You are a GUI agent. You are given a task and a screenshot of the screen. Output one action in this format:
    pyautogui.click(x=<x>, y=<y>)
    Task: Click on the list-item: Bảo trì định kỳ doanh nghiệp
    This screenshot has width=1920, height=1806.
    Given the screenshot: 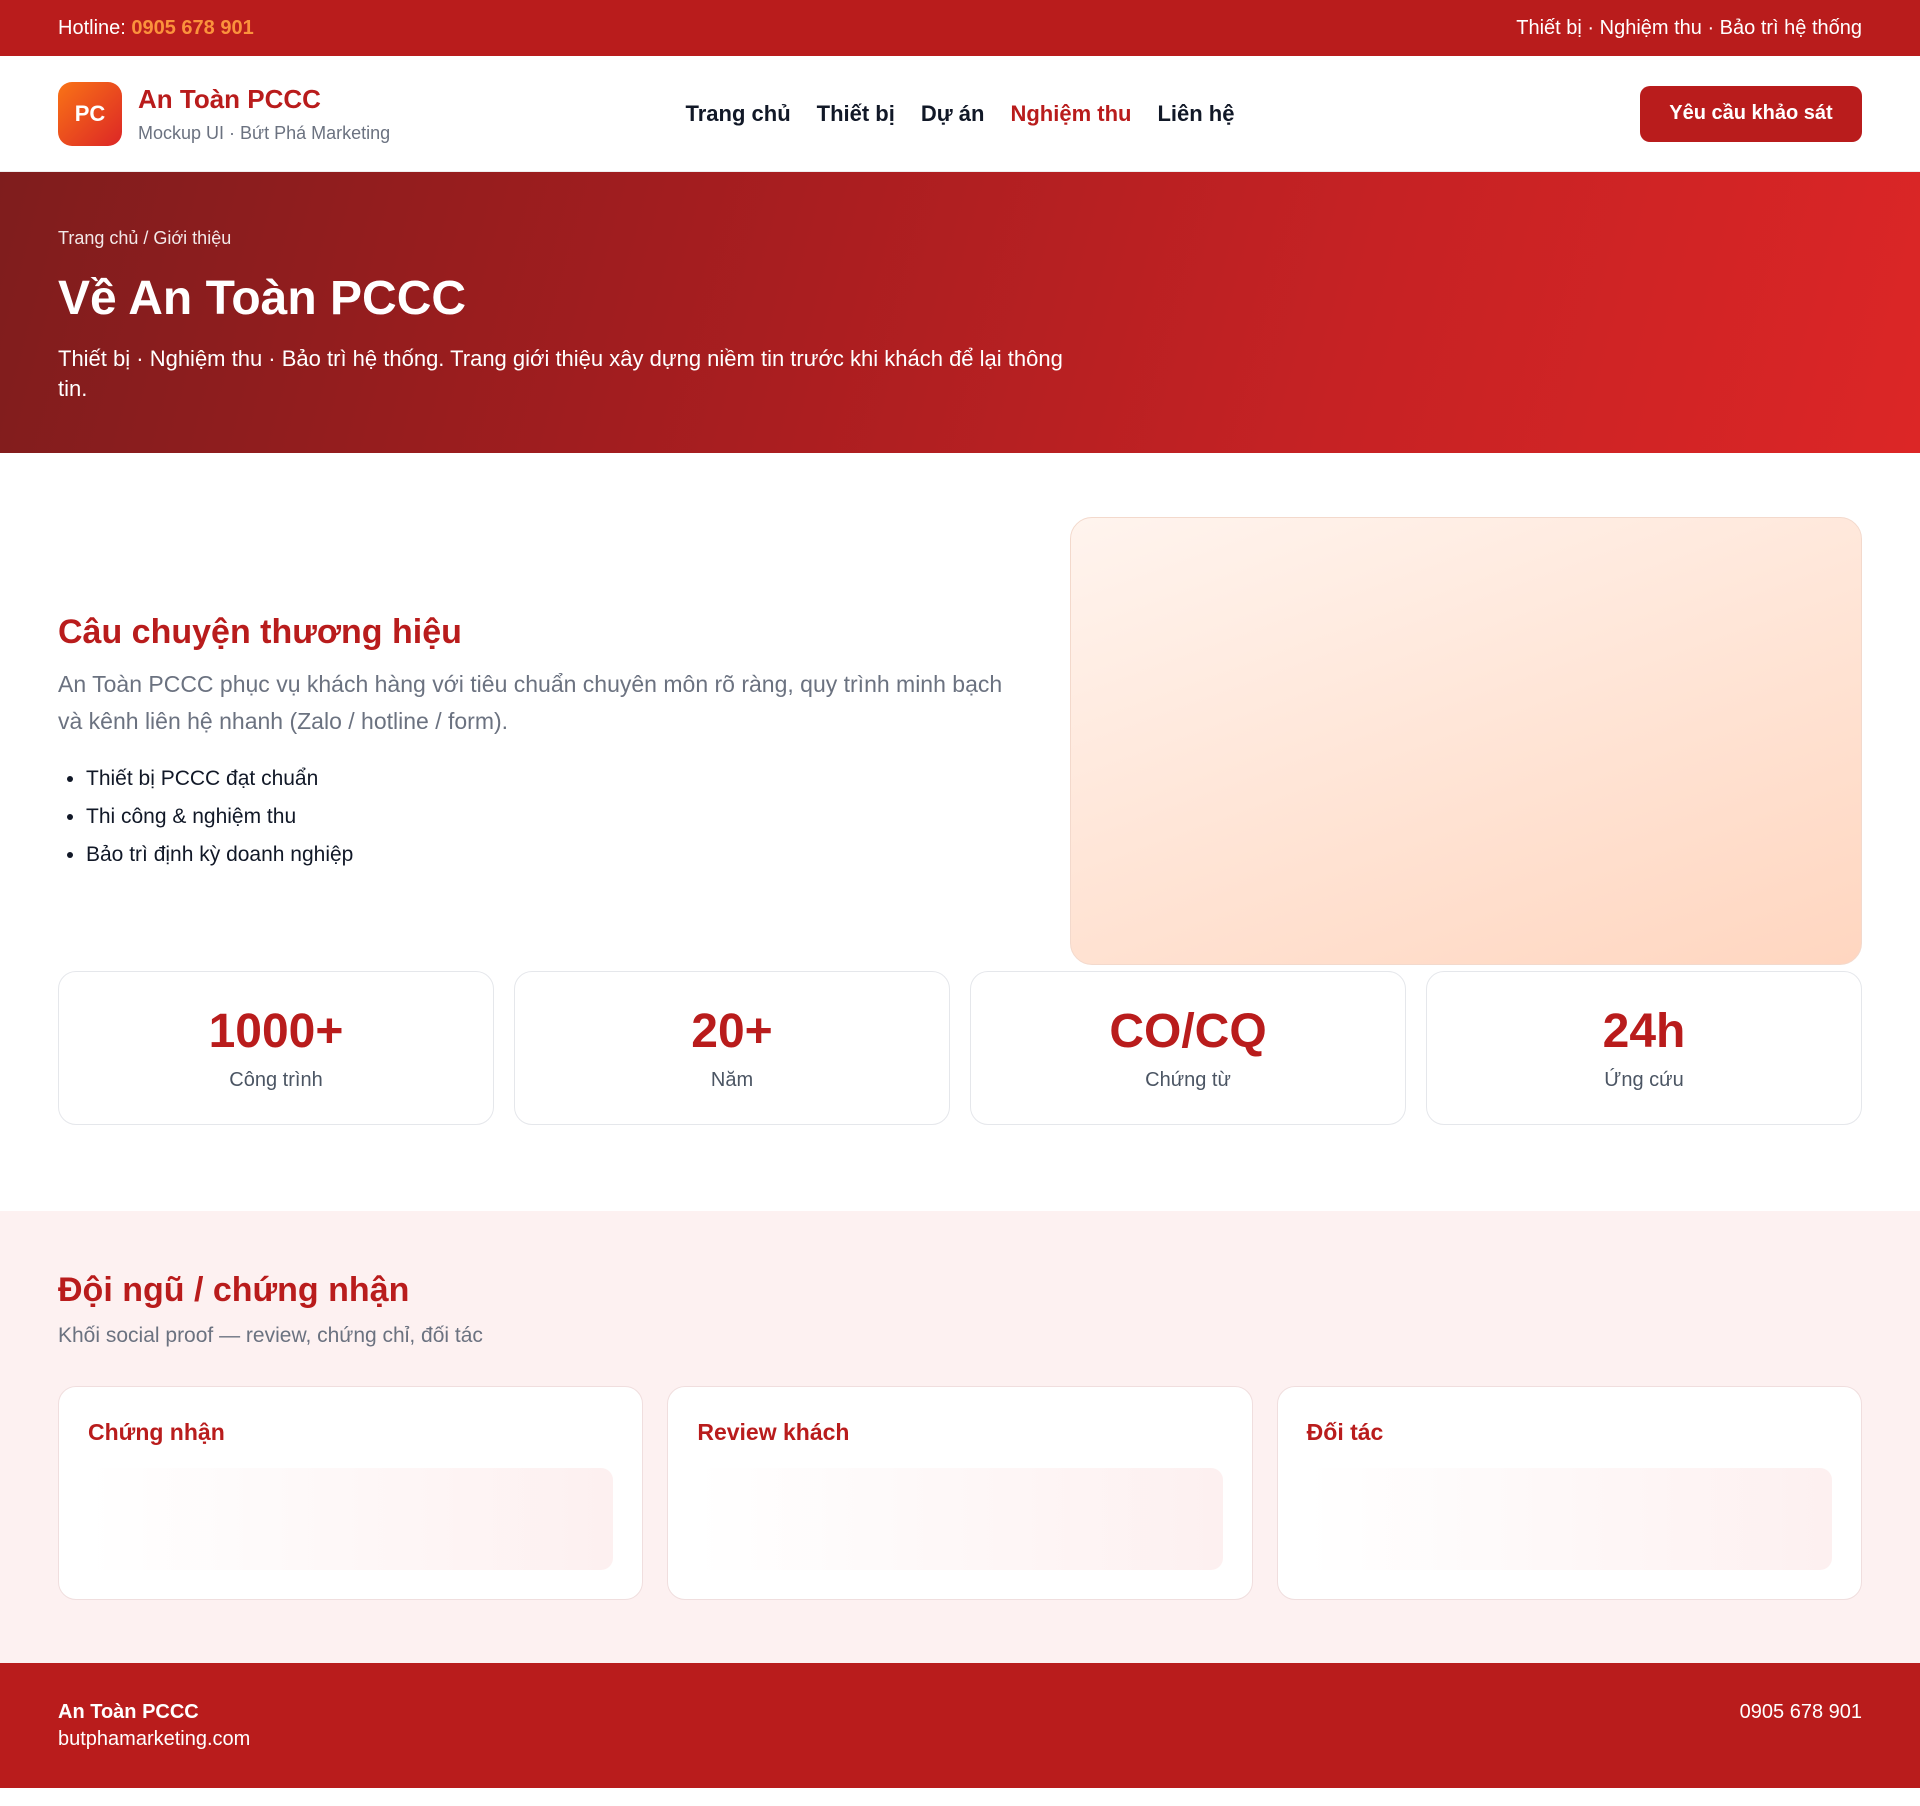 What is the action you would take?
    pyautogui.click(x=552, y=855)
    